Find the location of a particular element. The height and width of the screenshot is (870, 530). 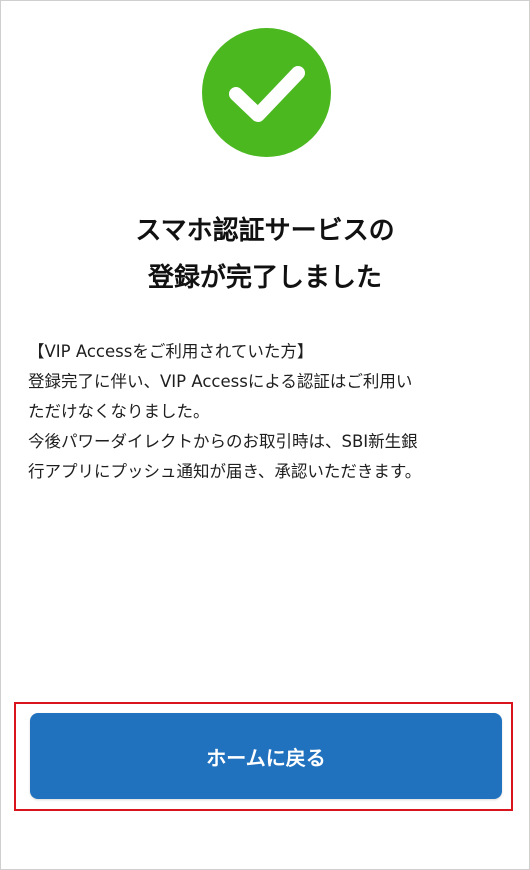

message-line: ただけなくなりました。 is located at coordinates (119, 411).